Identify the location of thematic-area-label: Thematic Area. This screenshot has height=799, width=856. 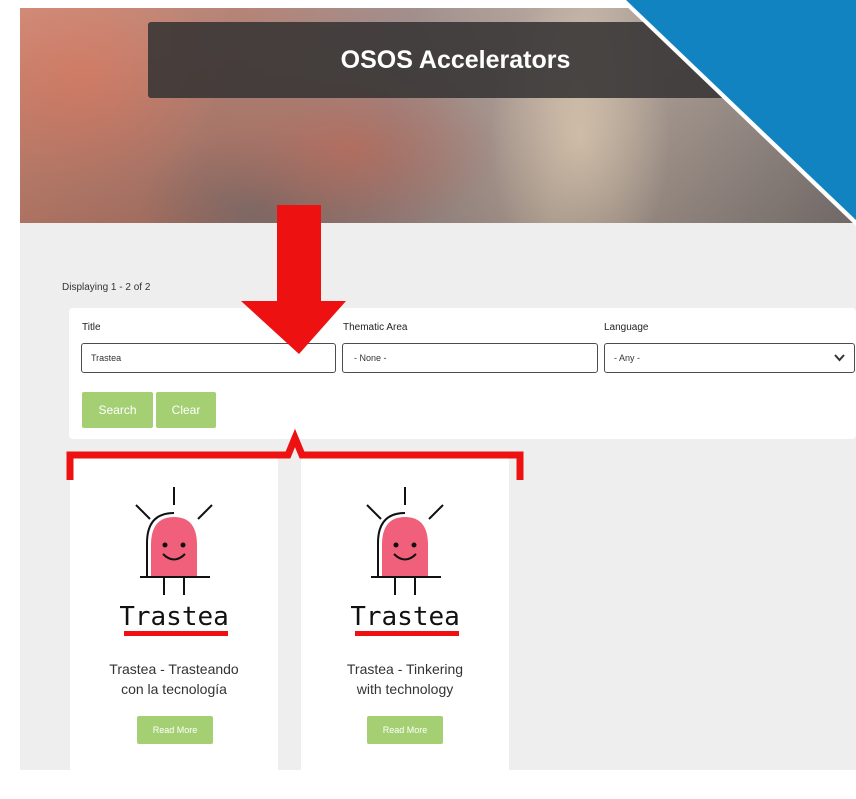
(375, 327).